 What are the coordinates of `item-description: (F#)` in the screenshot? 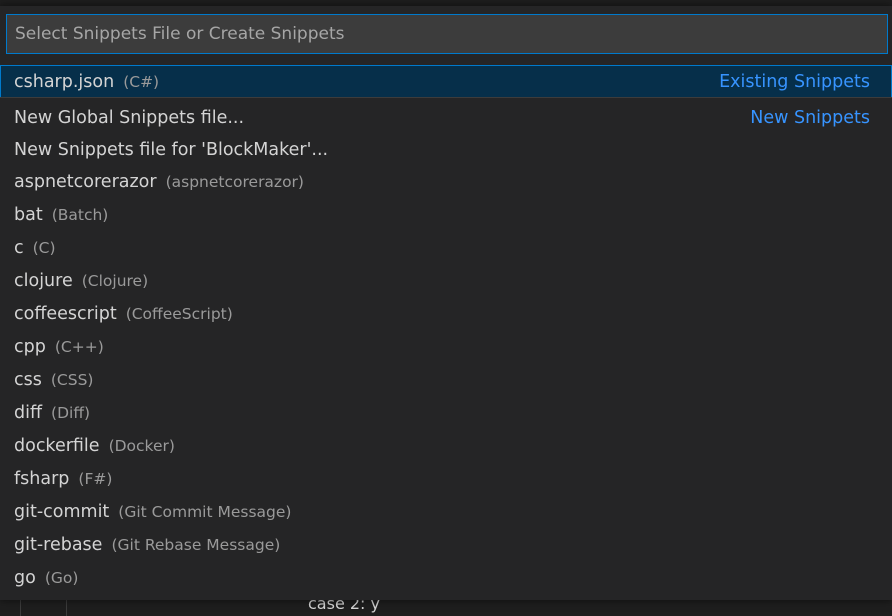 It's located at (95, 478).